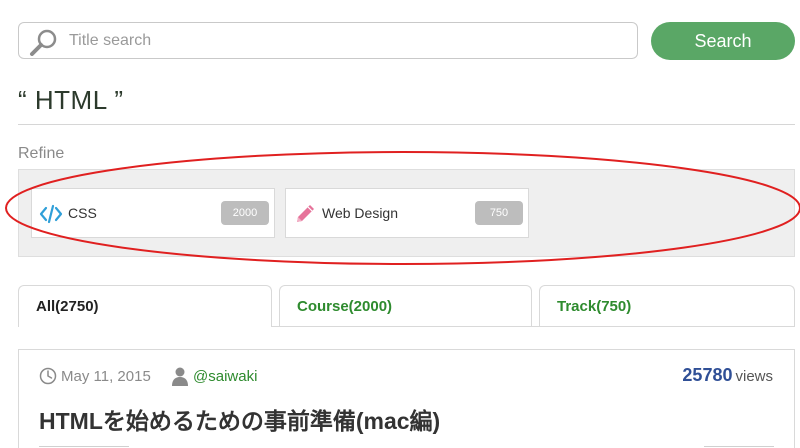  I want to click on search-box, so click(328, 40).